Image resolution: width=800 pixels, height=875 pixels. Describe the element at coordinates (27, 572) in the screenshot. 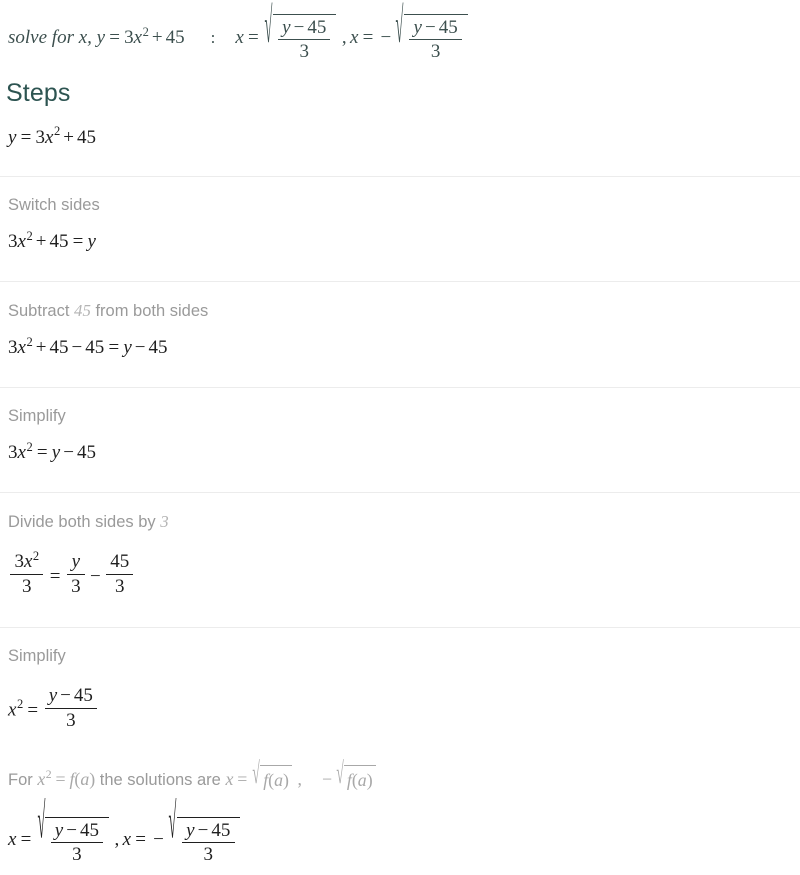

I see `fraction-lhs: 3x2 3` at that location.